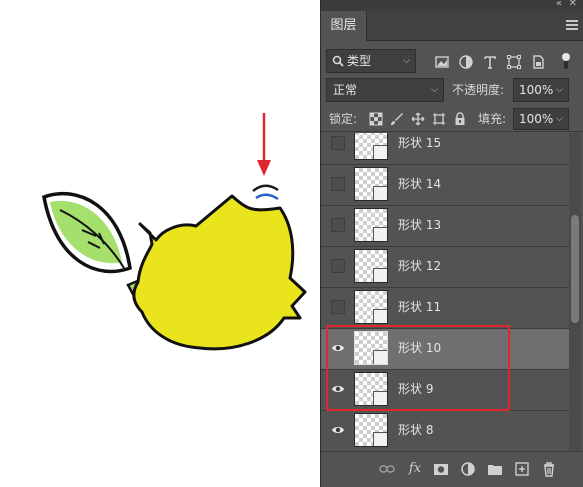 Image resolution: width=583 pixels, height=487 pixels. I want to click on type-filter-icon, so click(490, 62).